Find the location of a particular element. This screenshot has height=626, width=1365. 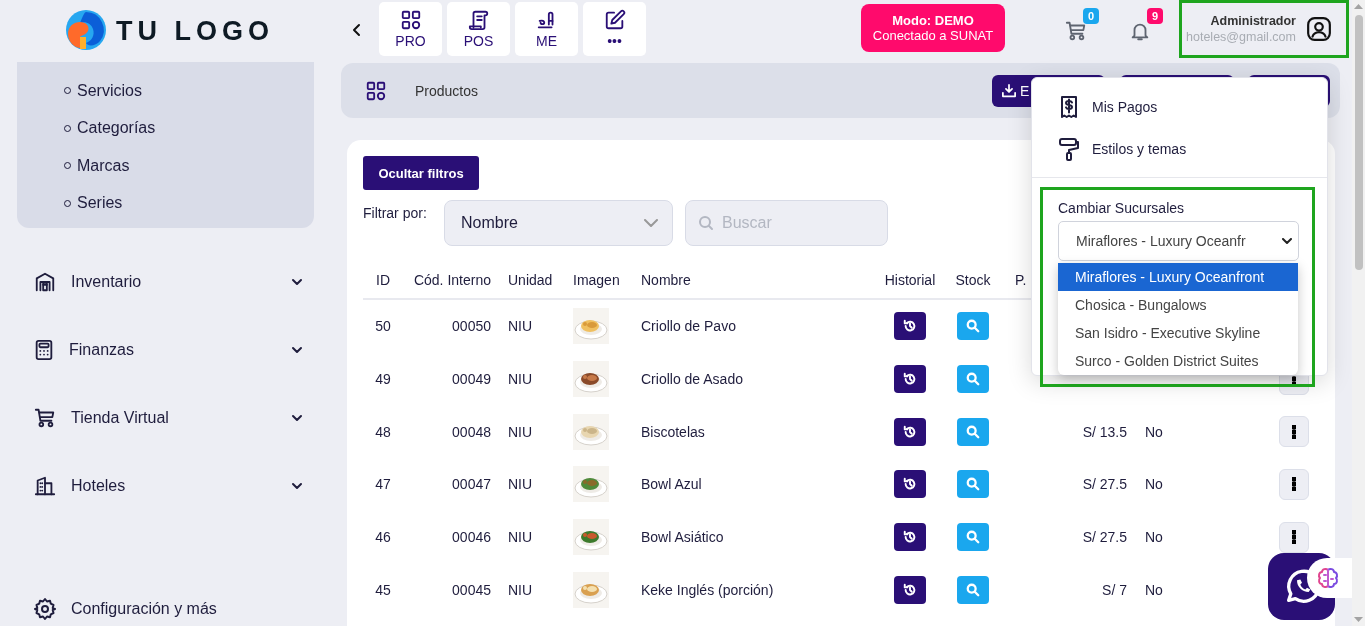

page-title: Productos is located at coordinates (447, 90).